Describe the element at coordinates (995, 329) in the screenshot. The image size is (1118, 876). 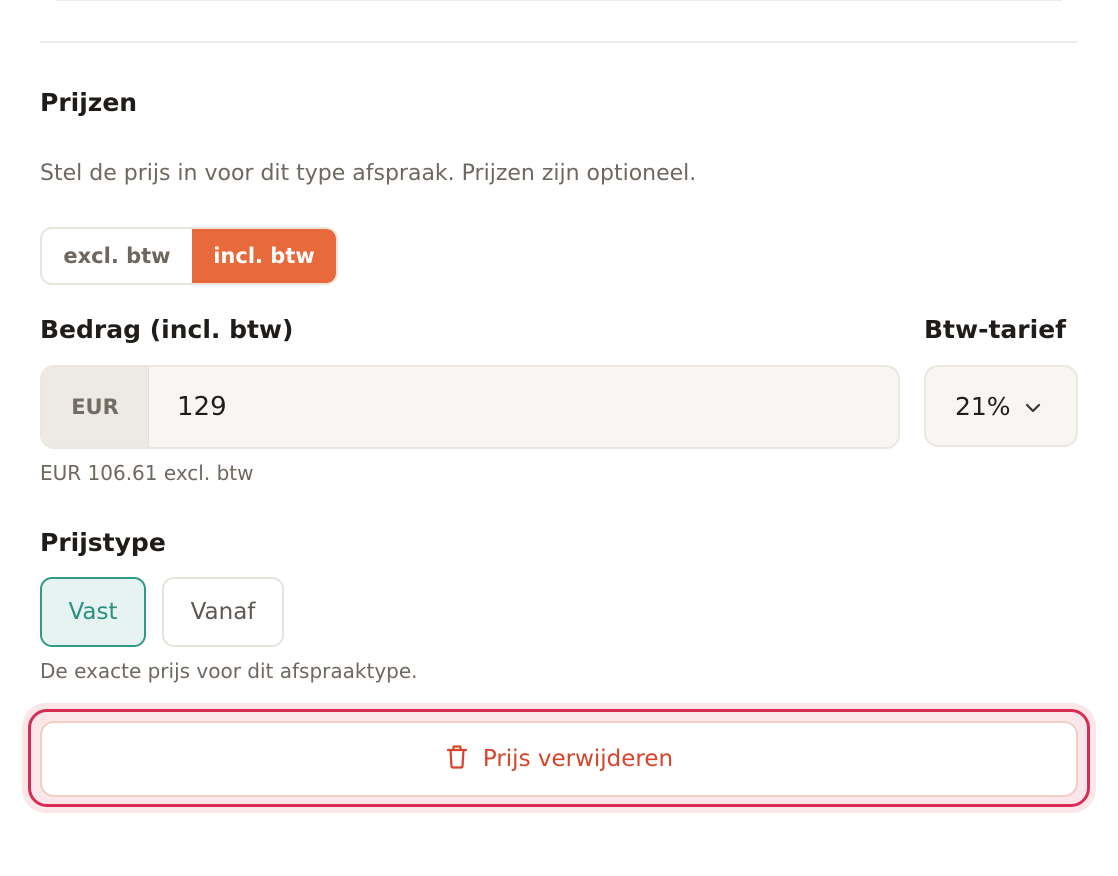
I see `vat-rate-label: Btw-tarief` at that location.